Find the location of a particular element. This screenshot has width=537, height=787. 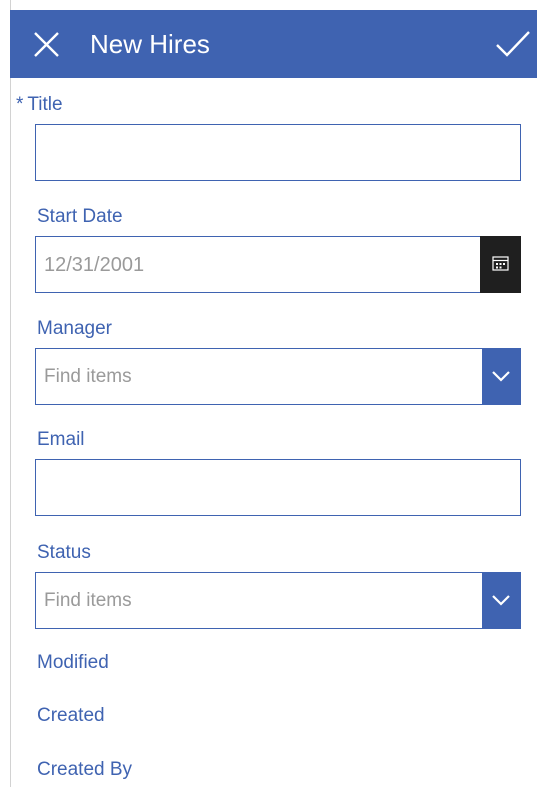

email-label: Email is located at coordinates (61, 439).